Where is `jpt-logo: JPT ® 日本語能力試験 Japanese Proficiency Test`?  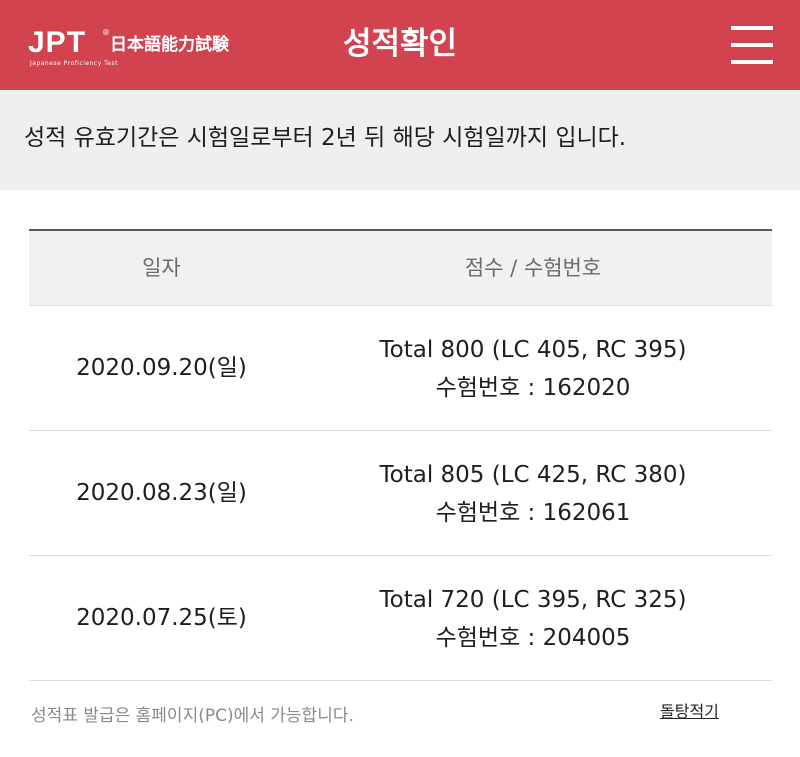 jpt-logo: JPT ® 日本語能力試験 Japanese Proficiency Test is located at coordinates (148, 49).